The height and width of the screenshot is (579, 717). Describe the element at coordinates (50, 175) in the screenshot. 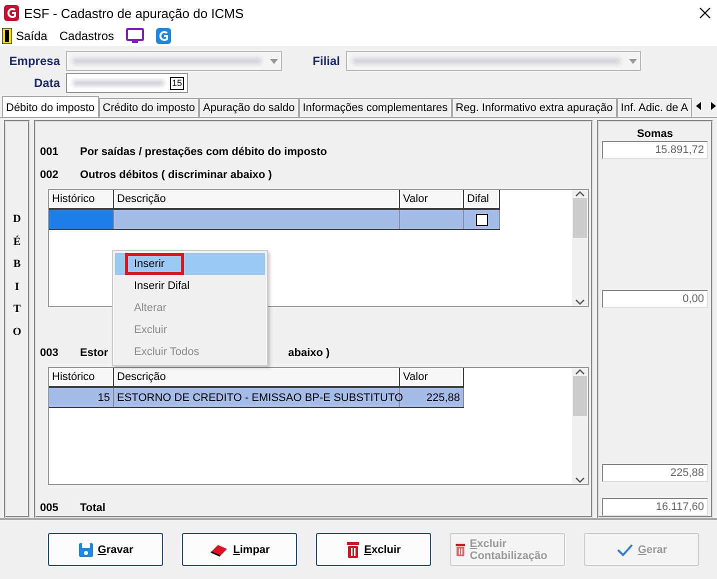

I see `line-code: 002` at that location.